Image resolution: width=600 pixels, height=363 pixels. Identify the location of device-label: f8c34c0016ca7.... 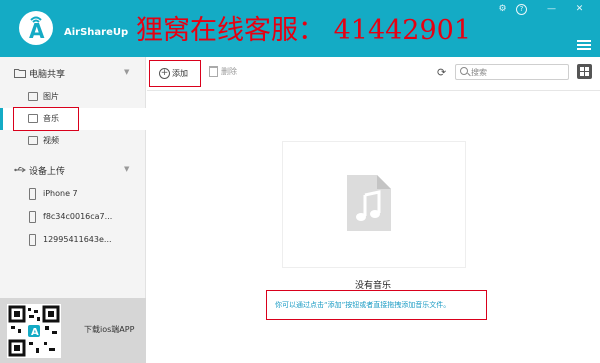
(78, 216).